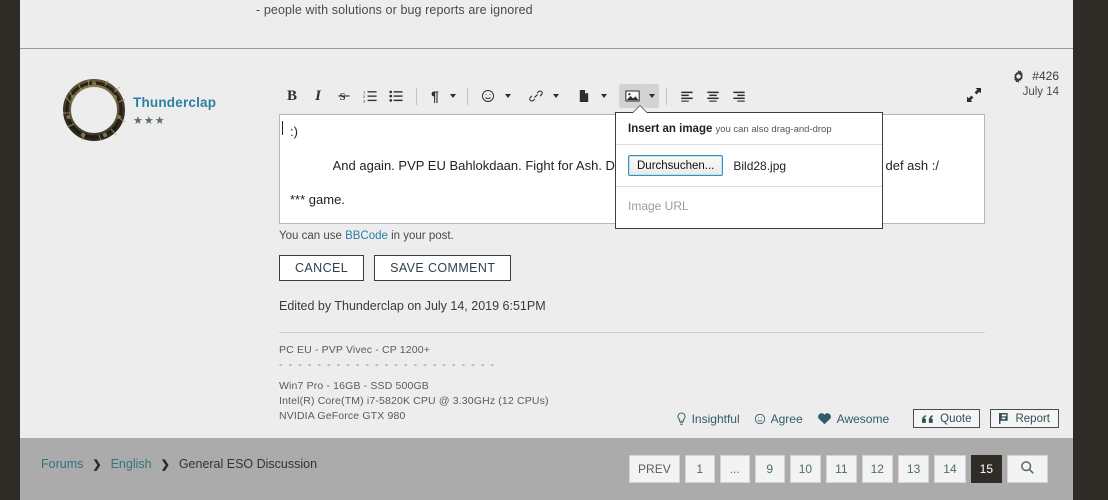 The image size is (1108, 500). I want to click on align-right-icon, so click(739, 96).